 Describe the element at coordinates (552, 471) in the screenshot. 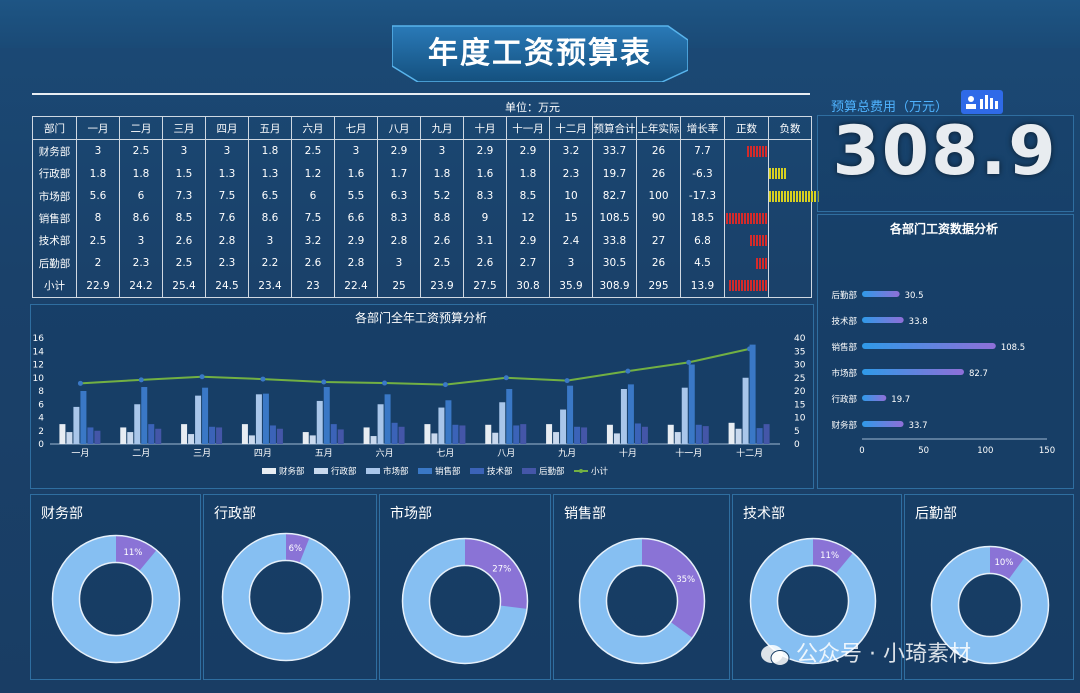

I see `legend-label: 后勤部` at that location.